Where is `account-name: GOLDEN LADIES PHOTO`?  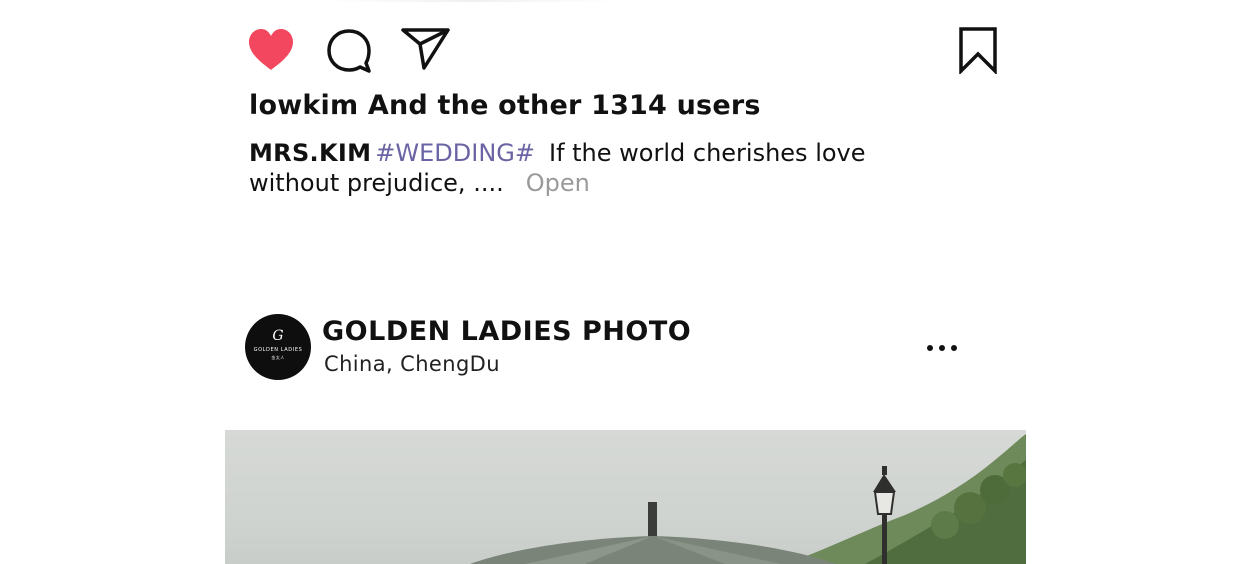 account-name: GOLDEN LADIES PHOTO is located at coordinates (506, 331).